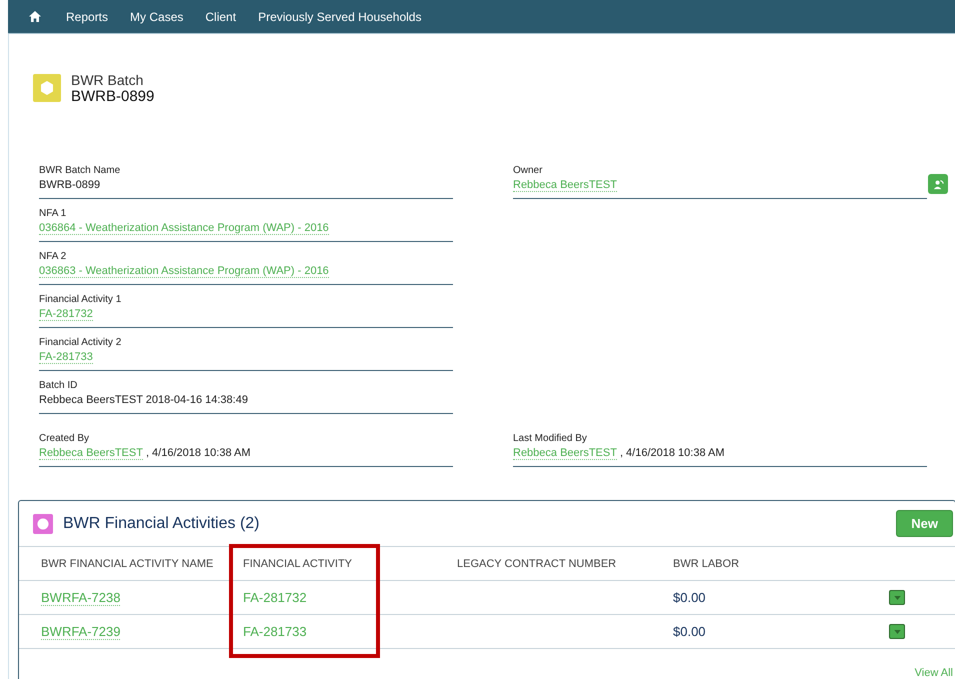  What do you see at coordinates (924, 523) in the screenshot?
I see `new-button: New` at bounding box center [924, 523].